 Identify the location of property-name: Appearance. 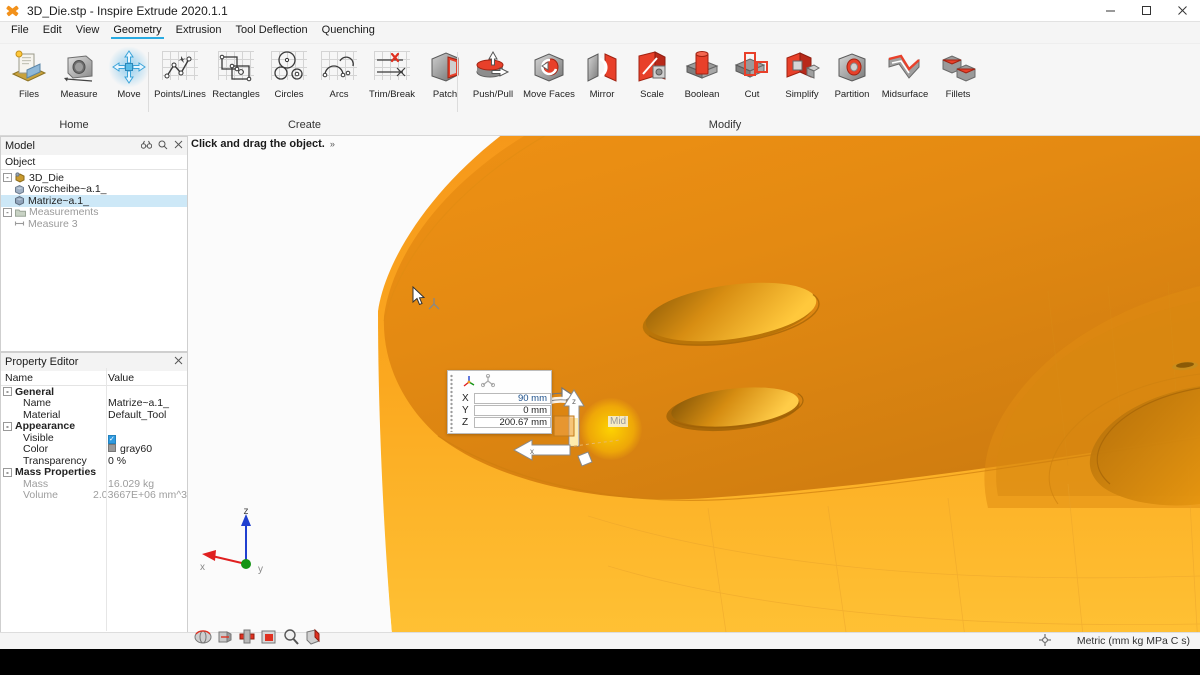
(45, 426).